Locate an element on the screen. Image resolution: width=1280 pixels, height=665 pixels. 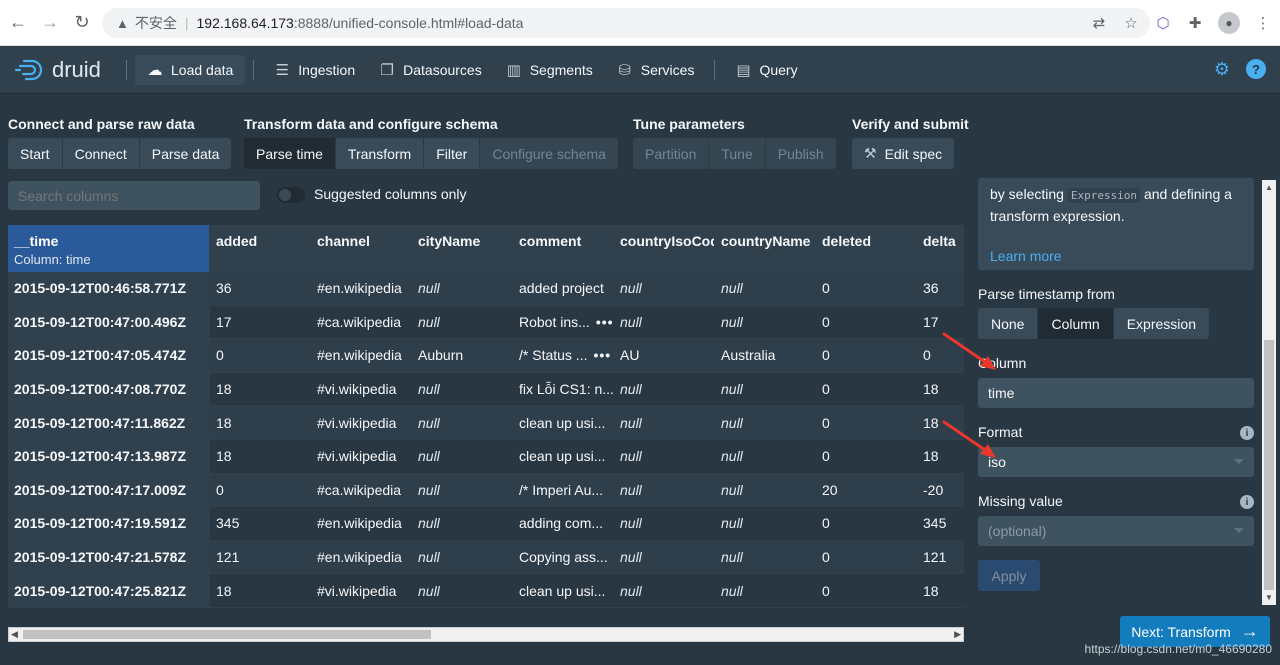
column-header-comment: comment is located at coordinates (563, 248).